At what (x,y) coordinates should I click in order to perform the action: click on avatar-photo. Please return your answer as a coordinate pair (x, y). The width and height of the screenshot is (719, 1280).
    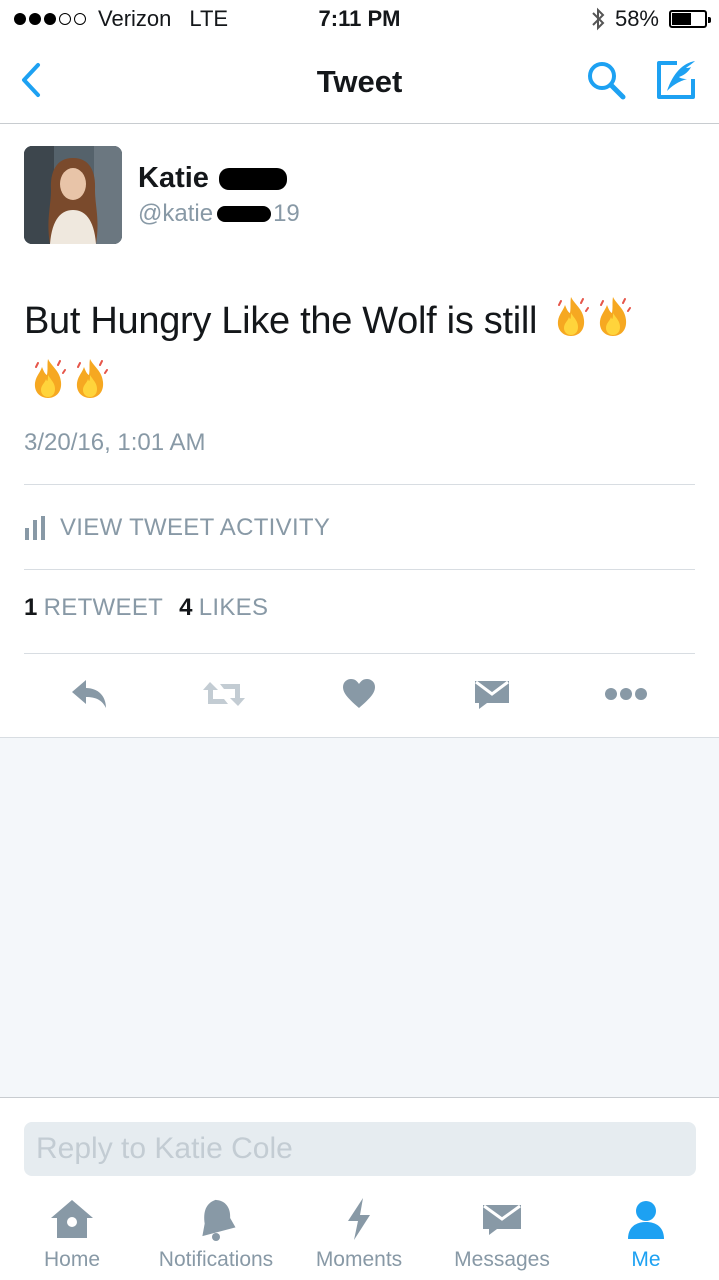
    Looking at the image, I should click on (73, 195).